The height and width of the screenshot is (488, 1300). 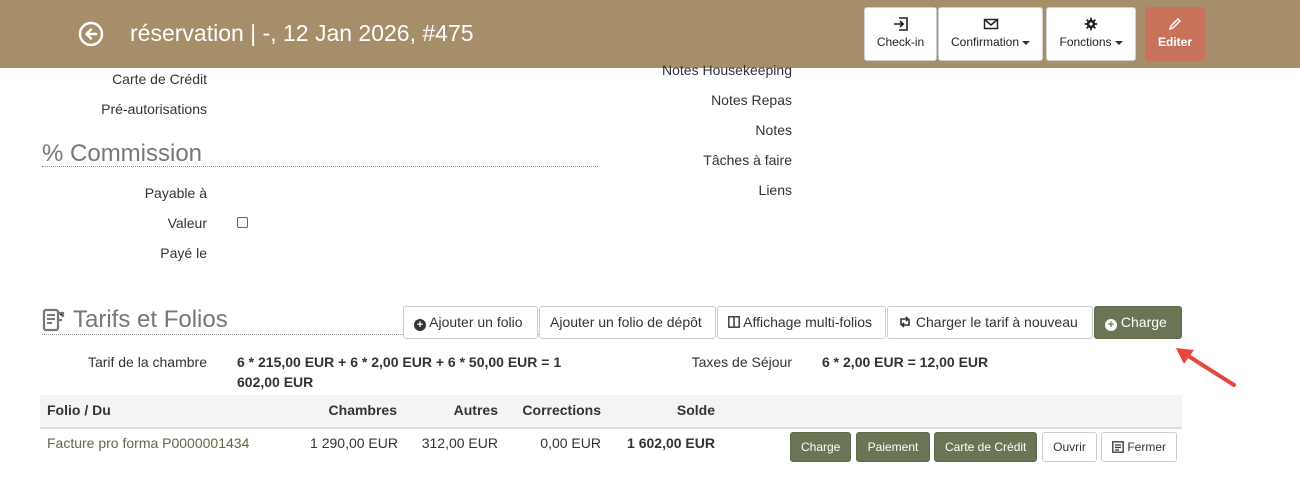 What do you see at coordinates (990, 34) in the screenshot?
I see `confirmation-button: Confirmation` at bounding box center [990, 34].